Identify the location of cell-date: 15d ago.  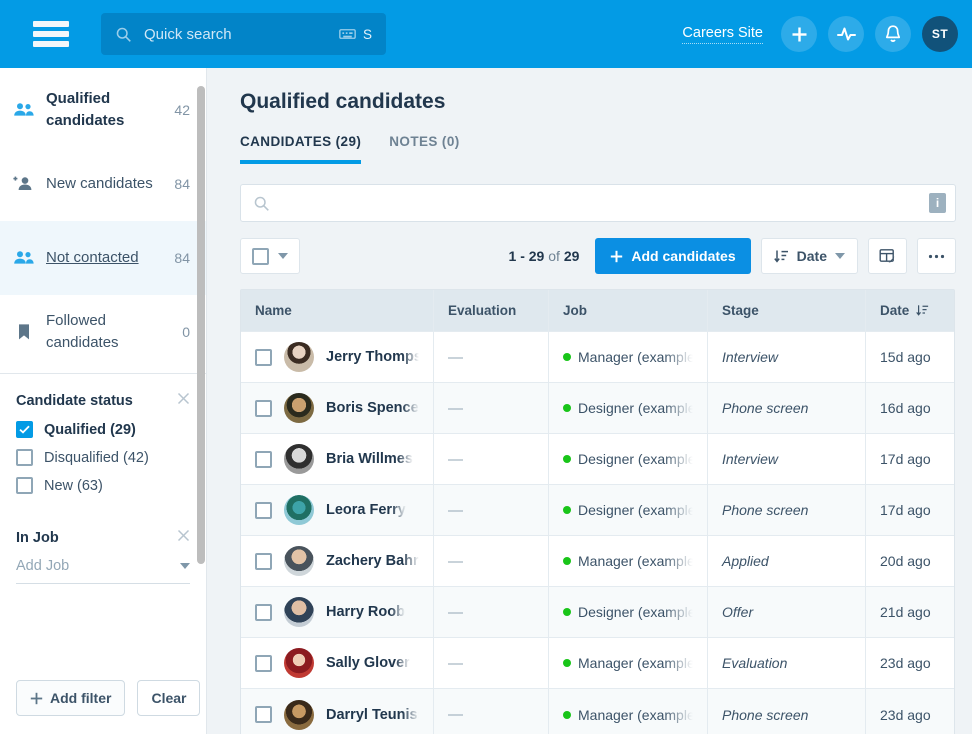
(910, 357).